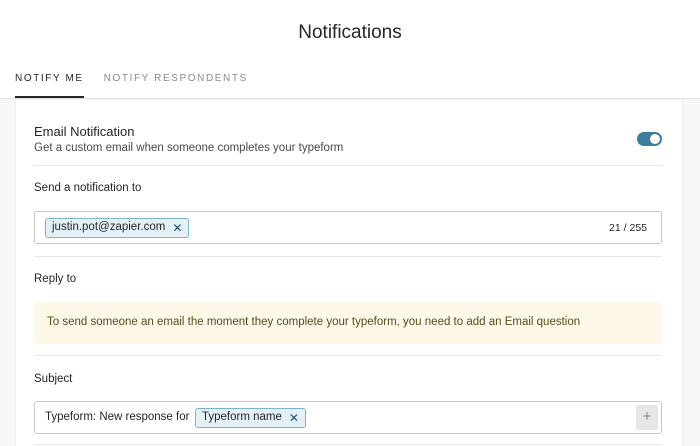 This screenshot has width=700, height=446. I want to click on variable-name: Typeform name, so click(242, 417).